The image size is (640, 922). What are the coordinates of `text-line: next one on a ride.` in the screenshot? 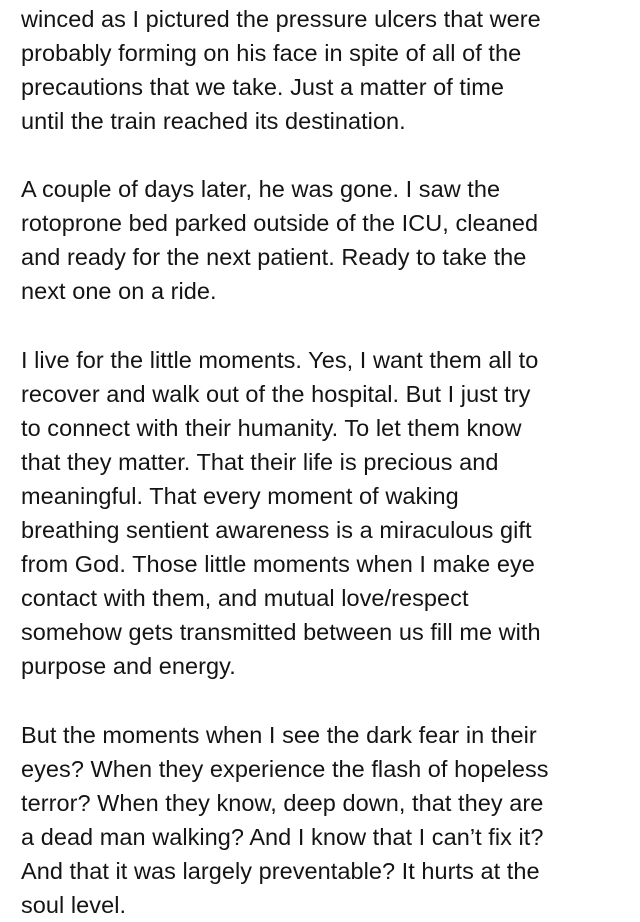 It's located at (119, 291).